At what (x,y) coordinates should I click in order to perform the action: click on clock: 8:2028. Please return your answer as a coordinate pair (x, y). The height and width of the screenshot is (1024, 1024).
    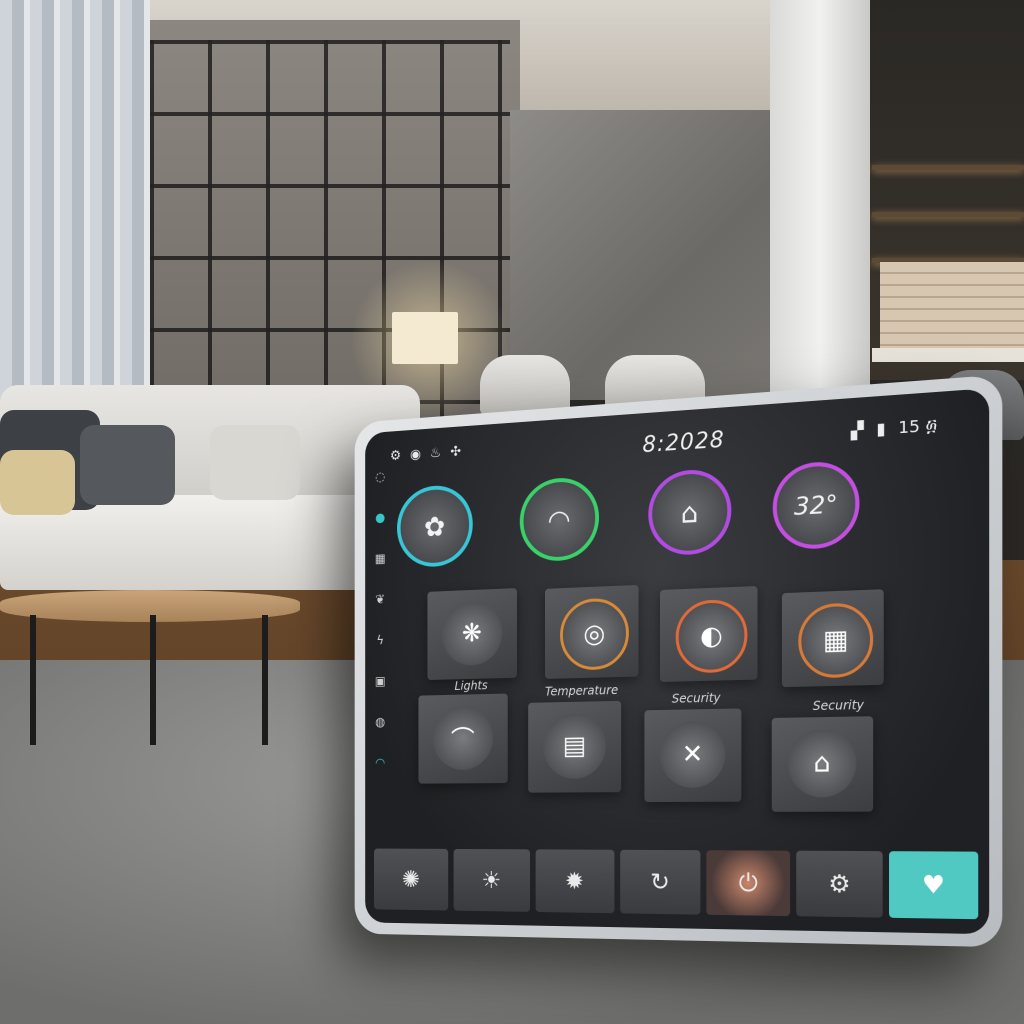
    Looking at the image, I should click on (683, 443).